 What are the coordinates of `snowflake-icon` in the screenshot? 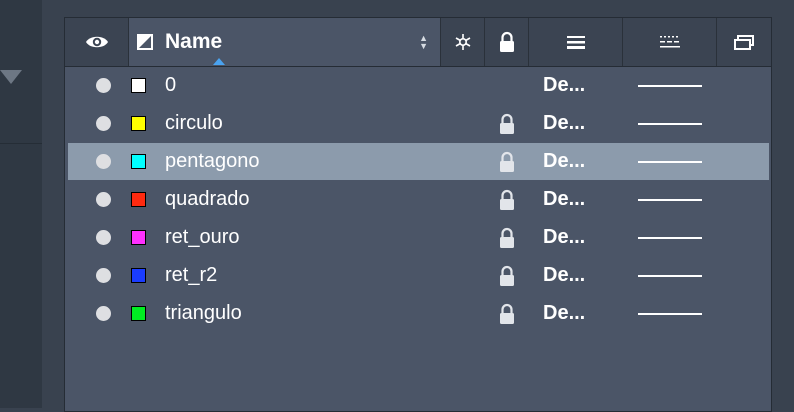 It's located at (462, 42).